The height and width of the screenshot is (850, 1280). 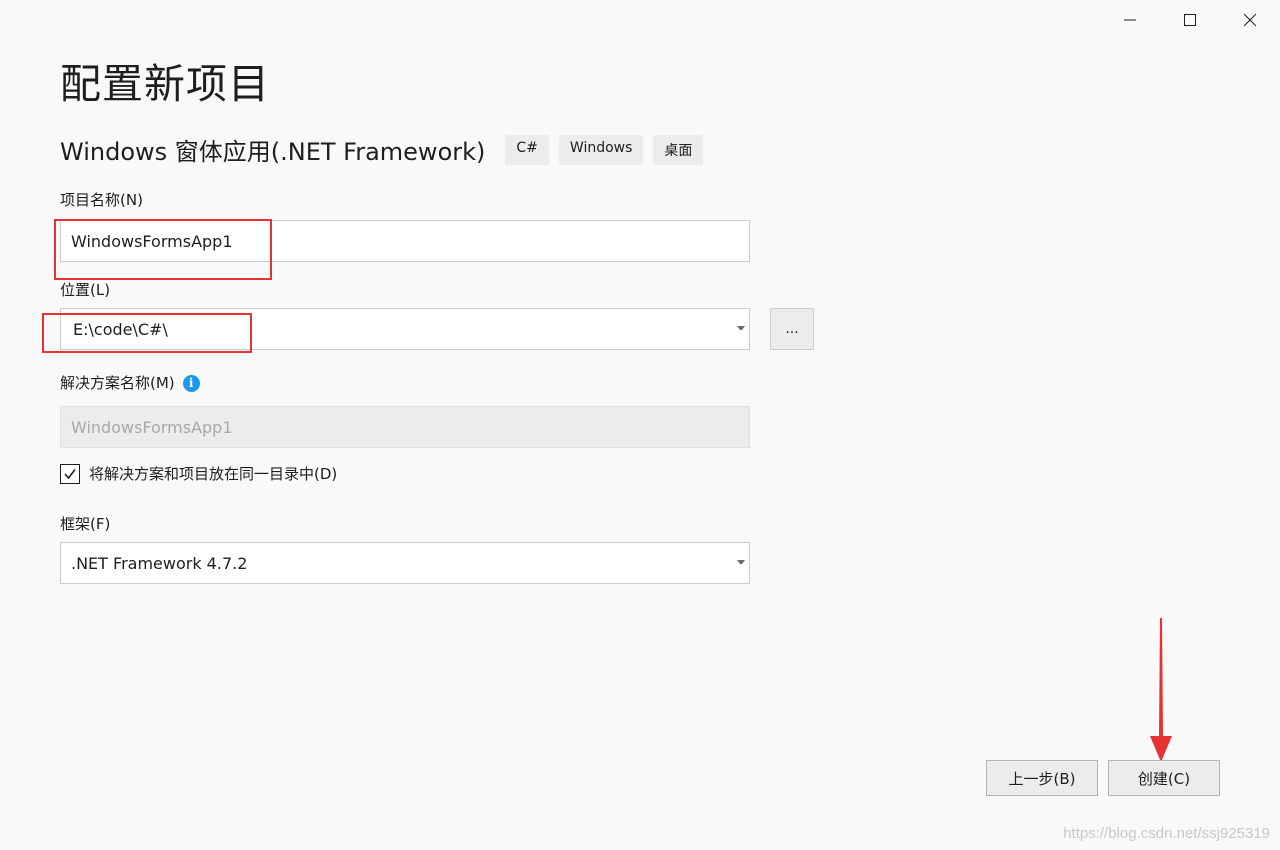 I want to click on template-name: Windows 窗体应用(.NET Framework), so click(x=273, y=152).